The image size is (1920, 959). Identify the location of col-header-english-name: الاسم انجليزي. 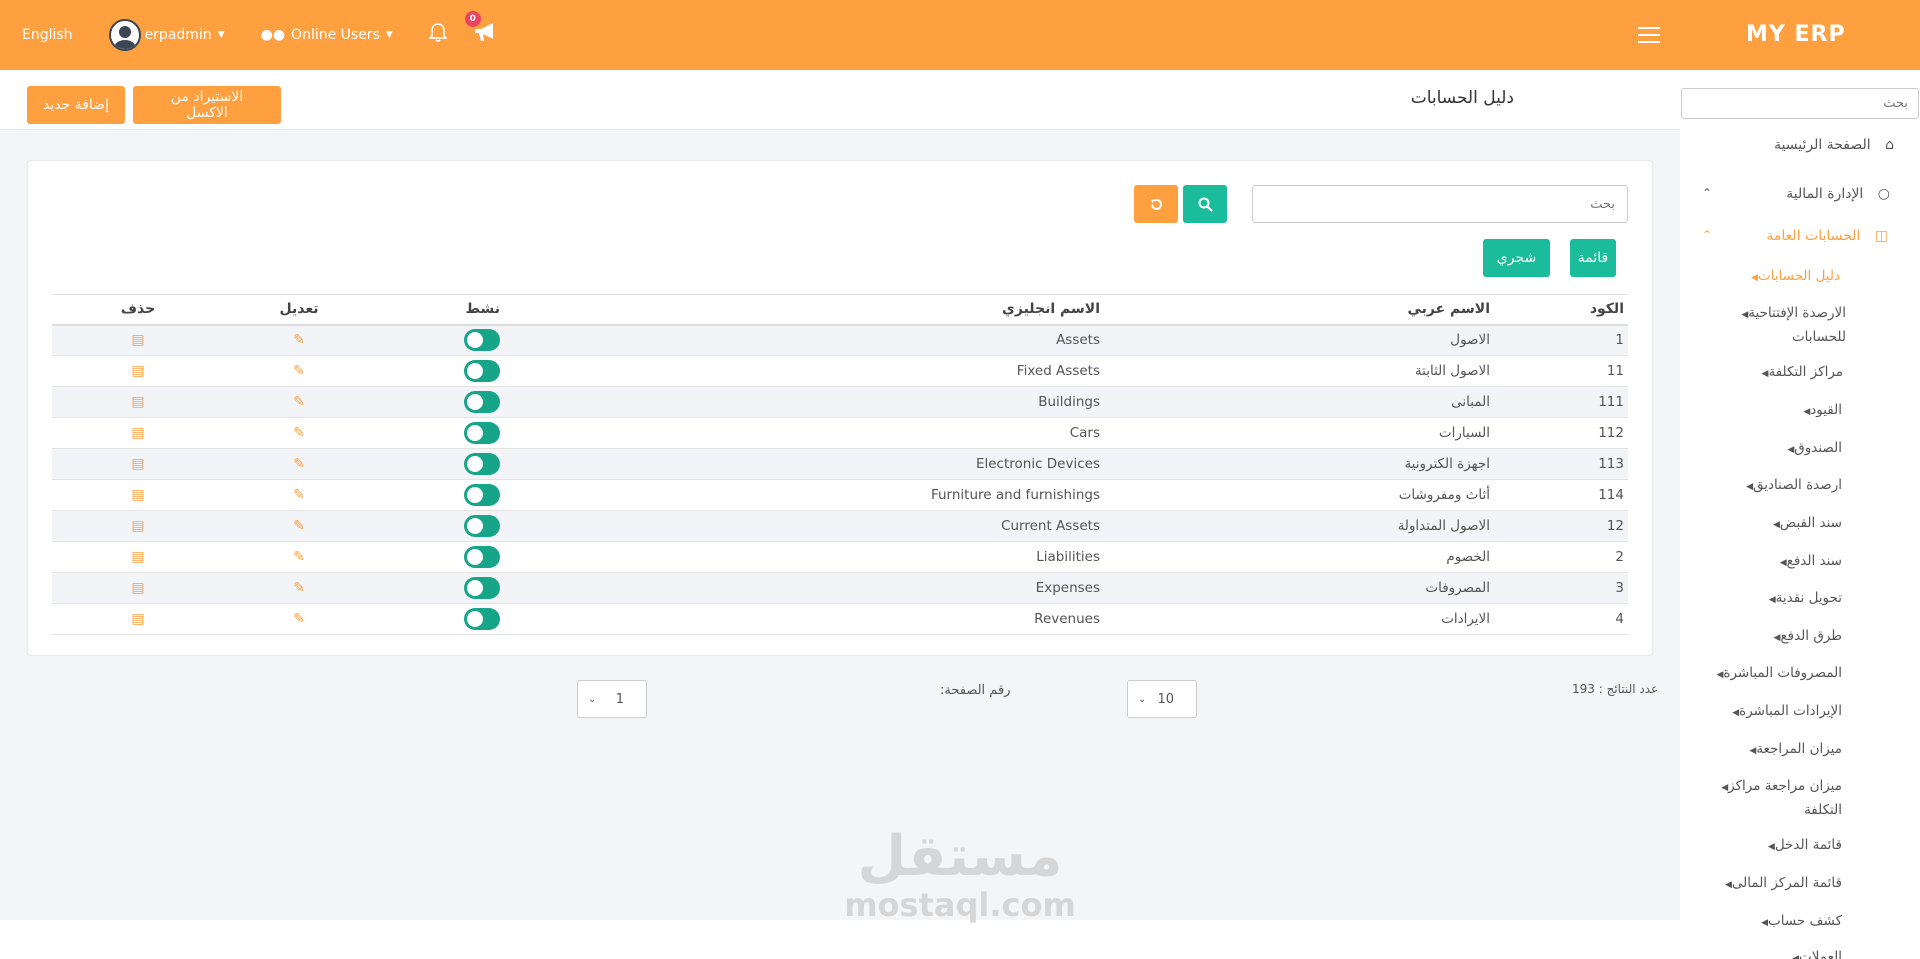
(804, 310).